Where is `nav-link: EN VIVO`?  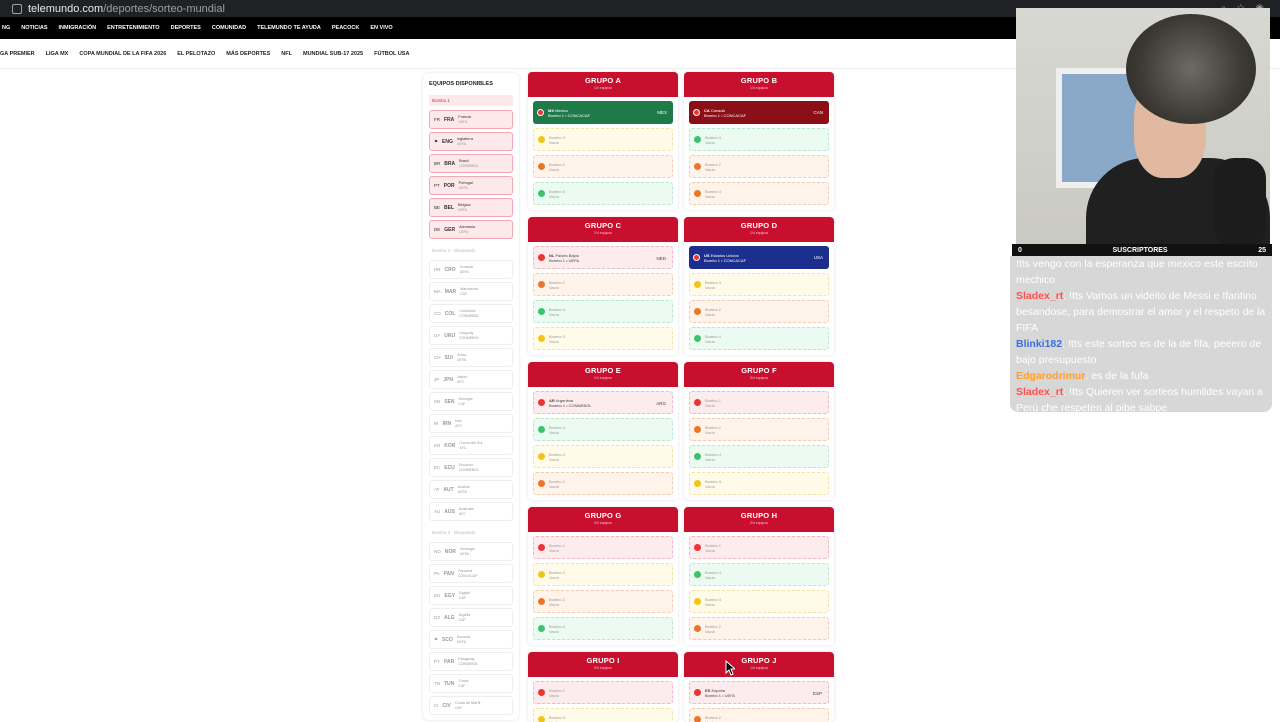 nav-link: EN VIVO is located at coordinates (381, 28).